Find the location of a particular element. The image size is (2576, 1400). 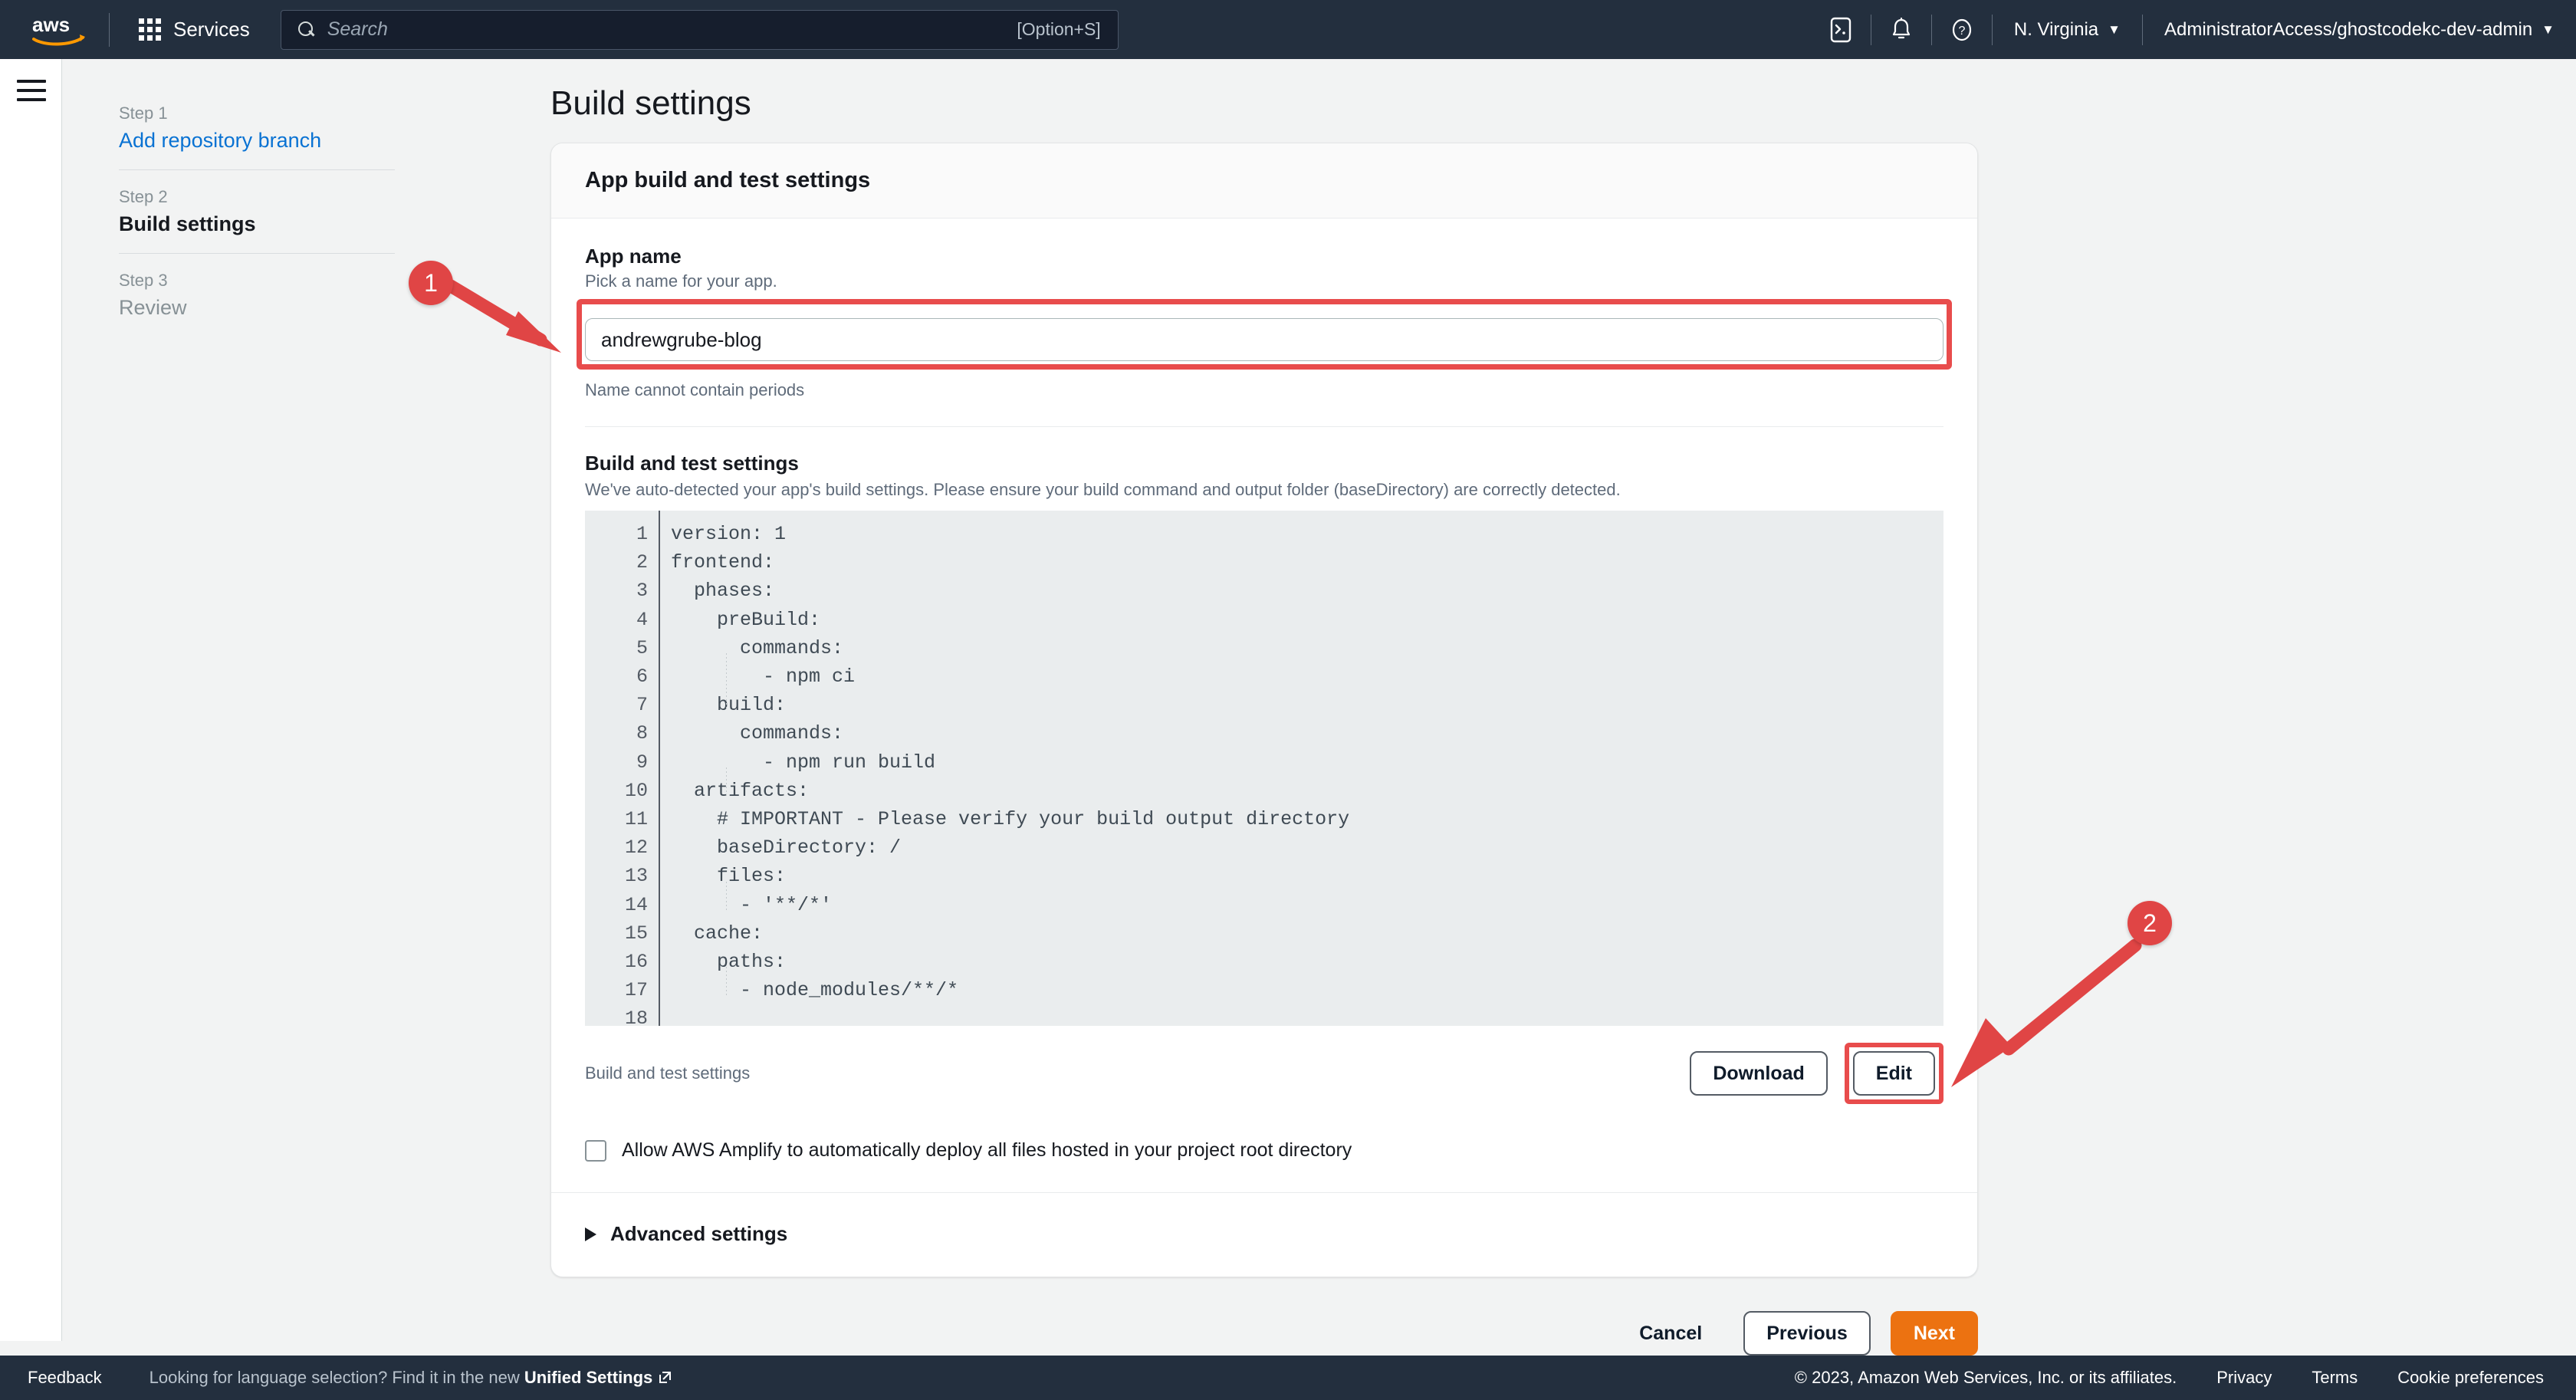

app-name-description: Pick a name for your app. is located at coordinates (681, 281).